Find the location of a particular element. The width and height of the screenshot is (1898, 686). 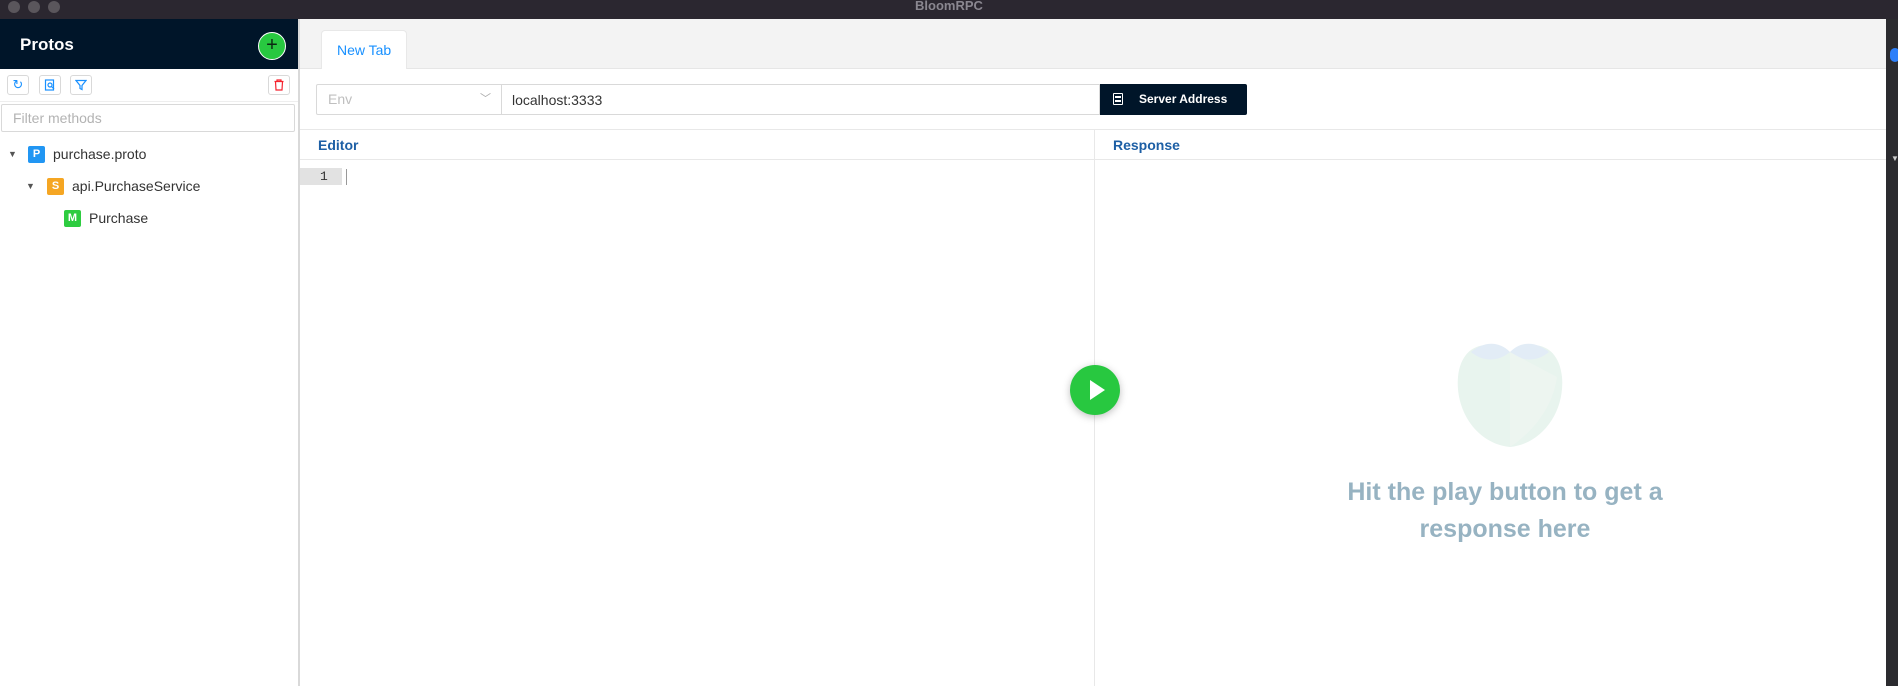

line-number-gutter: 1 is located at coordinates (321, 176).